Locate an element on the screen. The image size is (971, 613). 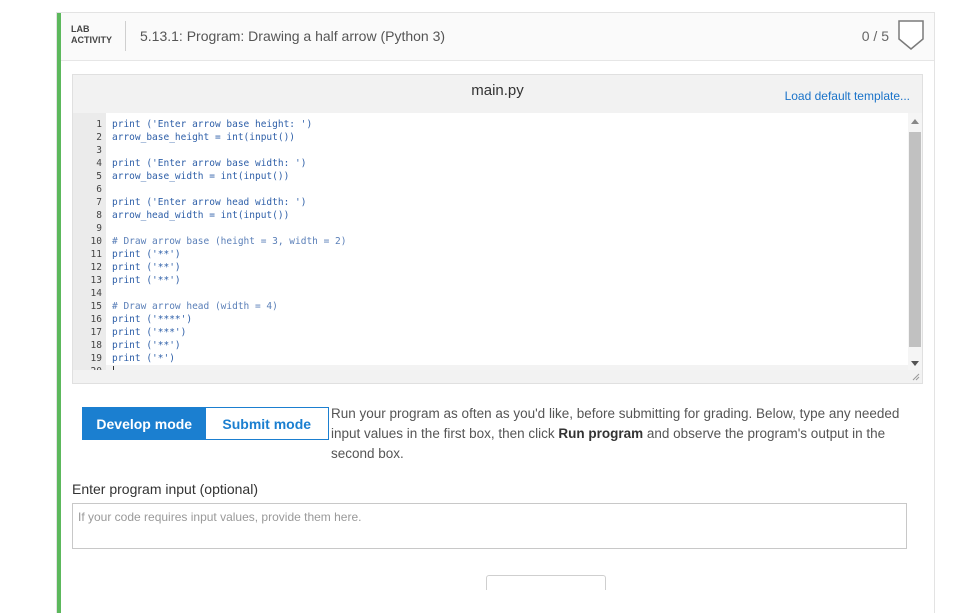
line-code: print ('Enter arrow base height: ') is located at coordinates (212, 124).